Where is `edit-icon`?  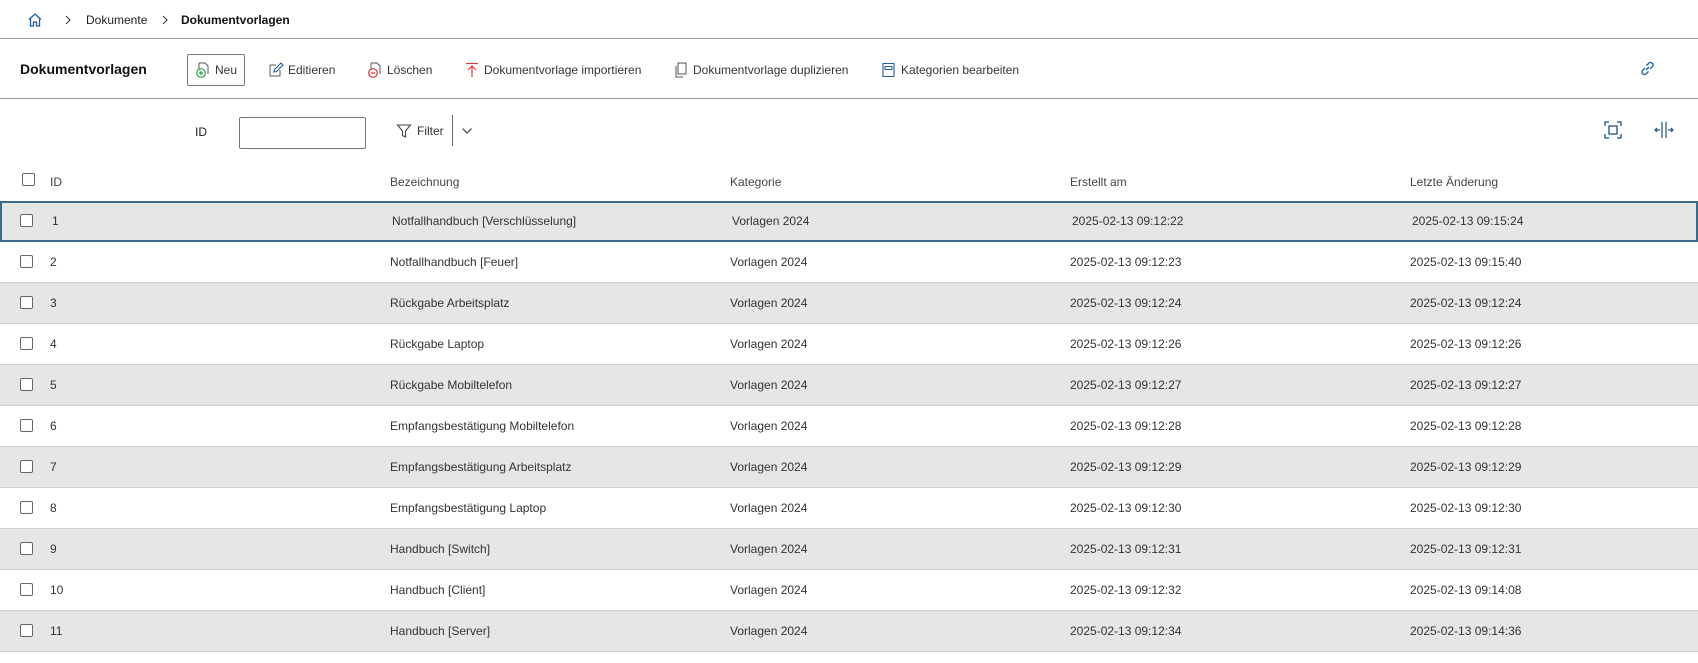
edit-icon is located at coordinates (276, 69).